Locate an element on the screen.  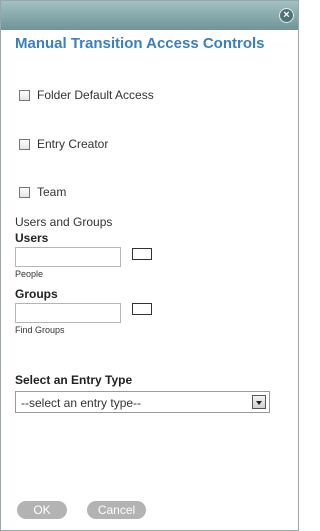
team-option: Team is located at coordinates (42, 192).